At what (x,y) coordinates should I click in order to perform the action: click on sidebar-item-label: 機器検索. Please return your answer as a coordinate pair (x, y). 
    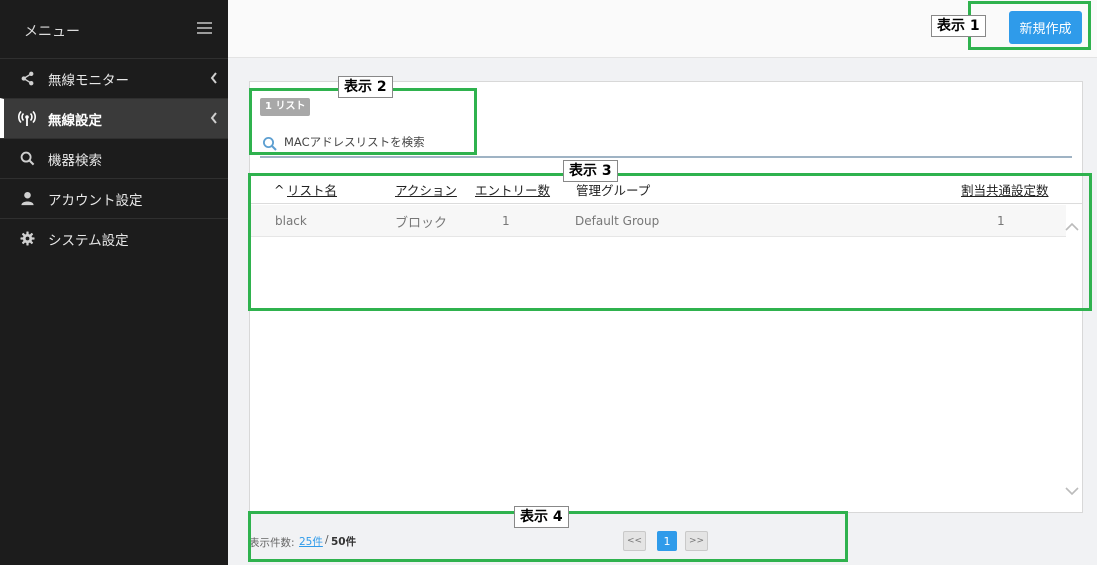
    Looking at the image, I should click on (75, 160).